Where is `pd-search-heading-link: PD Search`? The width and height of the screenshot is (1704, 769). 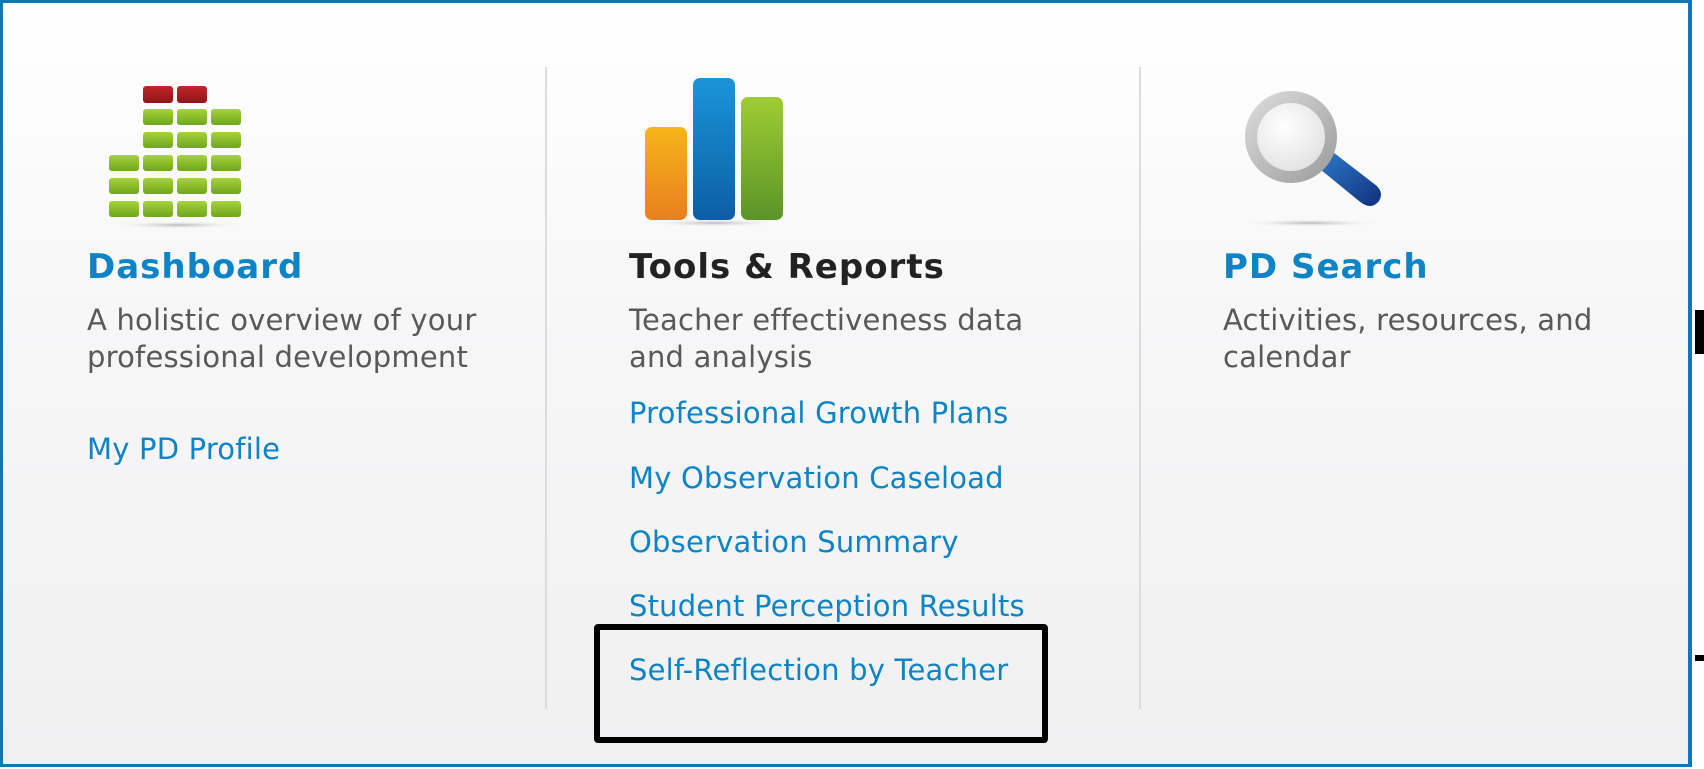
pd-search-heading-link: PD Search is located at coordinates (1326, 267).